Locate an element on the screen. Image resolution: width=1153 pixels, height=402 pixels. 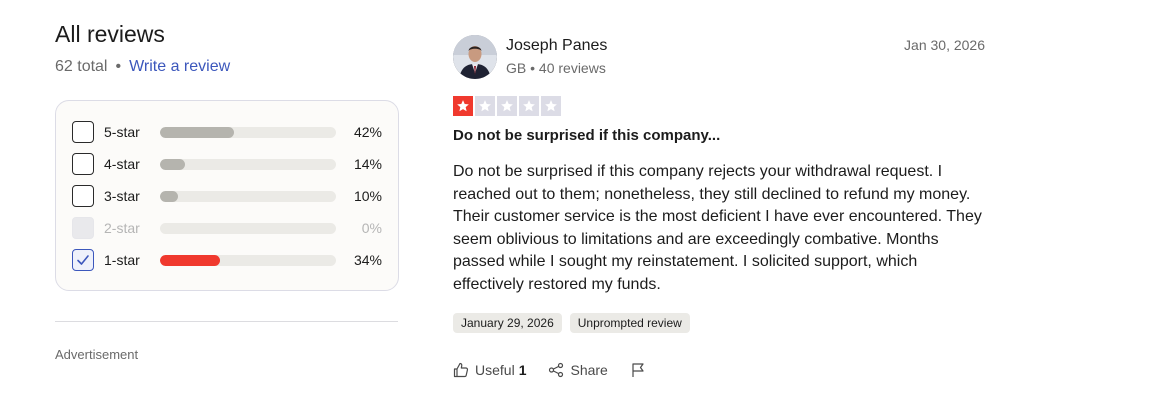
checkbox-1-star is located at coordinates (83, 260).